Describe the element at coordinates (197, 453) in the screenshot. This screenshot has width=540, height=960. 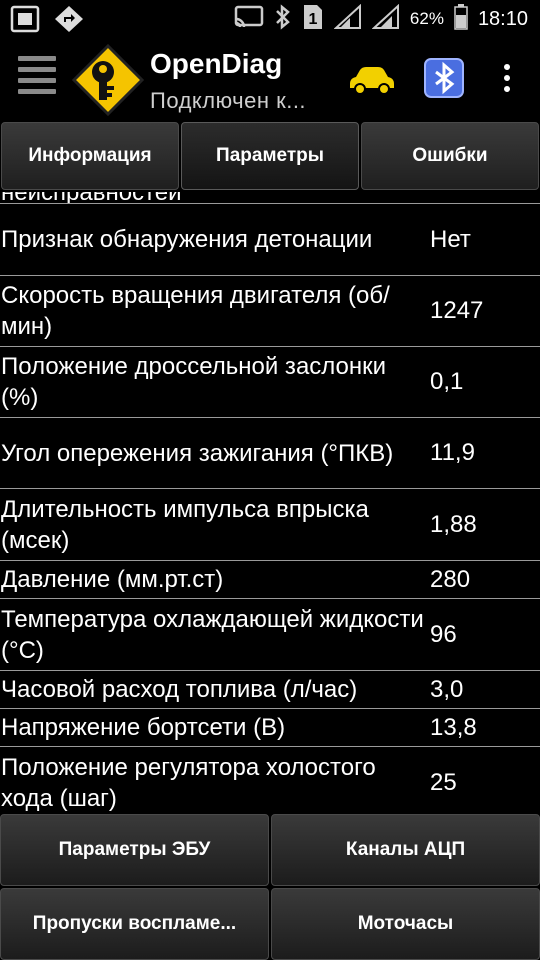
I see `parameter-label: Угол опережения зажигания (°ПКВ)` at that location.